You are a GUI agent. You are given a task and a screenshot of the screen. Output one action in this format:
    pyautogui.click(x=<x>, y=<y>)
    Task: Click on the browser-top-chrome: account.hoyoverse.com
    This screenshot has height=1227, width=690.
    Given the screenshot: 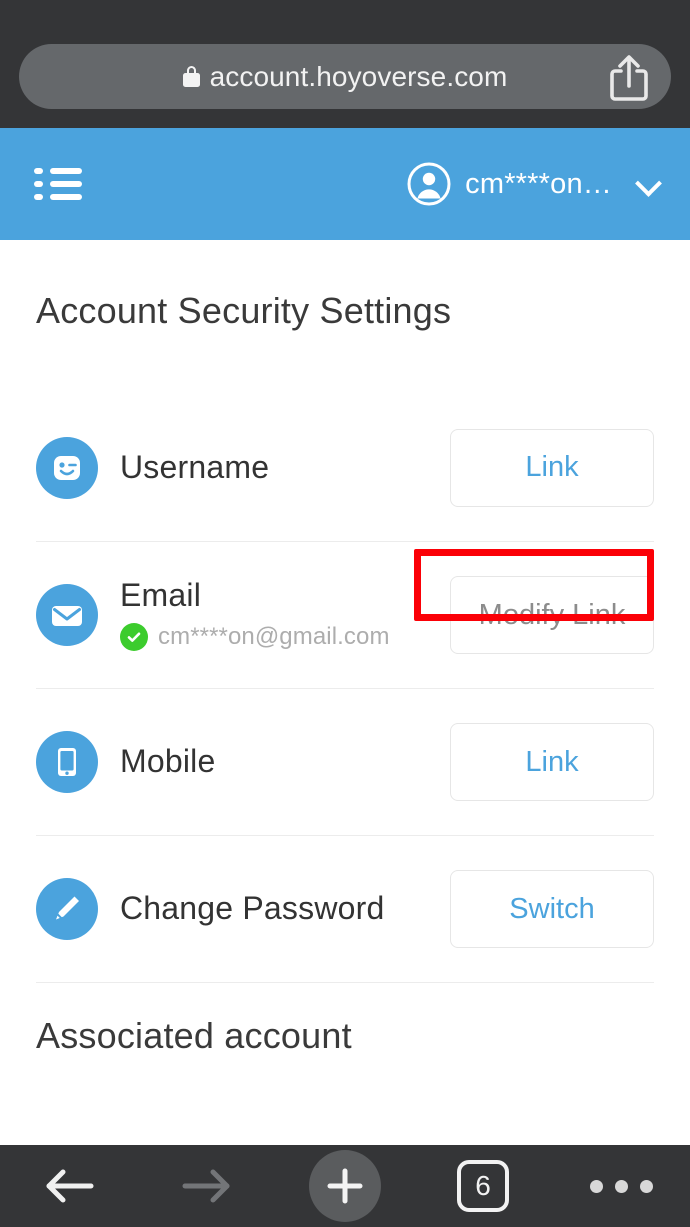 What is the action you would take?
    pyautogui.click(x=345, y=64)
    